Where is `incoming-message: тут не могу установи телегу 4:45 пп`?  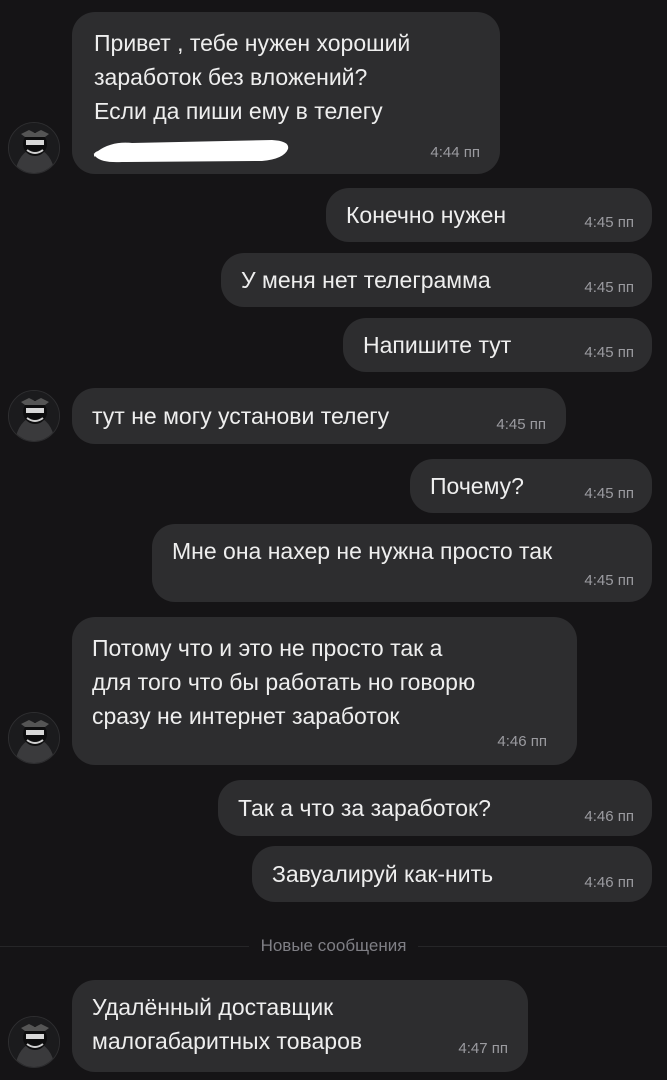 incoming-message: тут не могу установи телегу 4:45 пп is located at coordinates (319, 416).